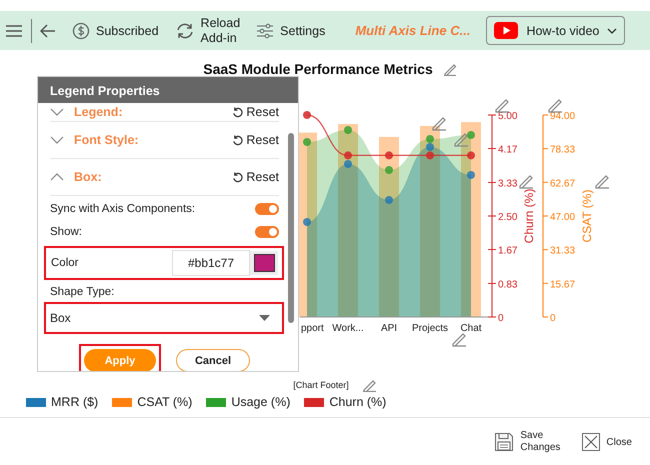  I want to click on category-label: API, so click(389, 328).